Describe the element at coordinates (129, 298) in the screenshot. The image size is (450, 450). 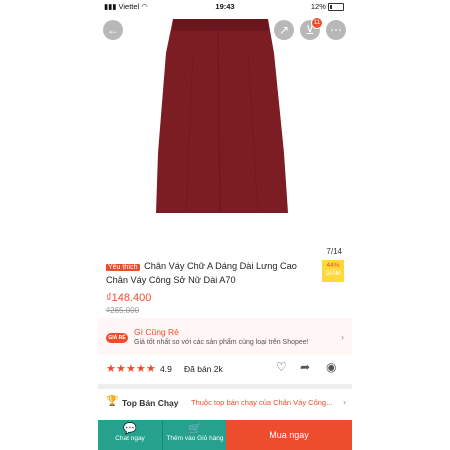
I see `product-price: ₫148.400` at that location.